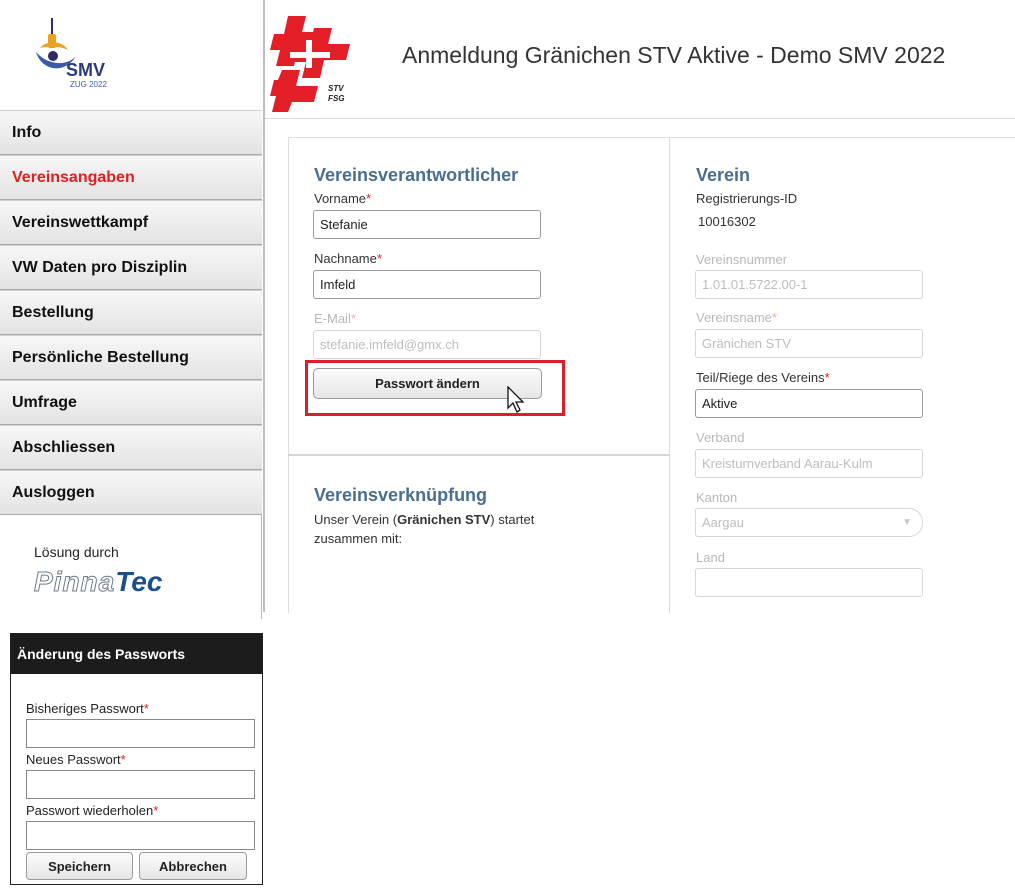  What do you see at coordinates (727, 221) in the screenshot?
I see `reg-id-value: 10016302` at bounding box center [727, 221].